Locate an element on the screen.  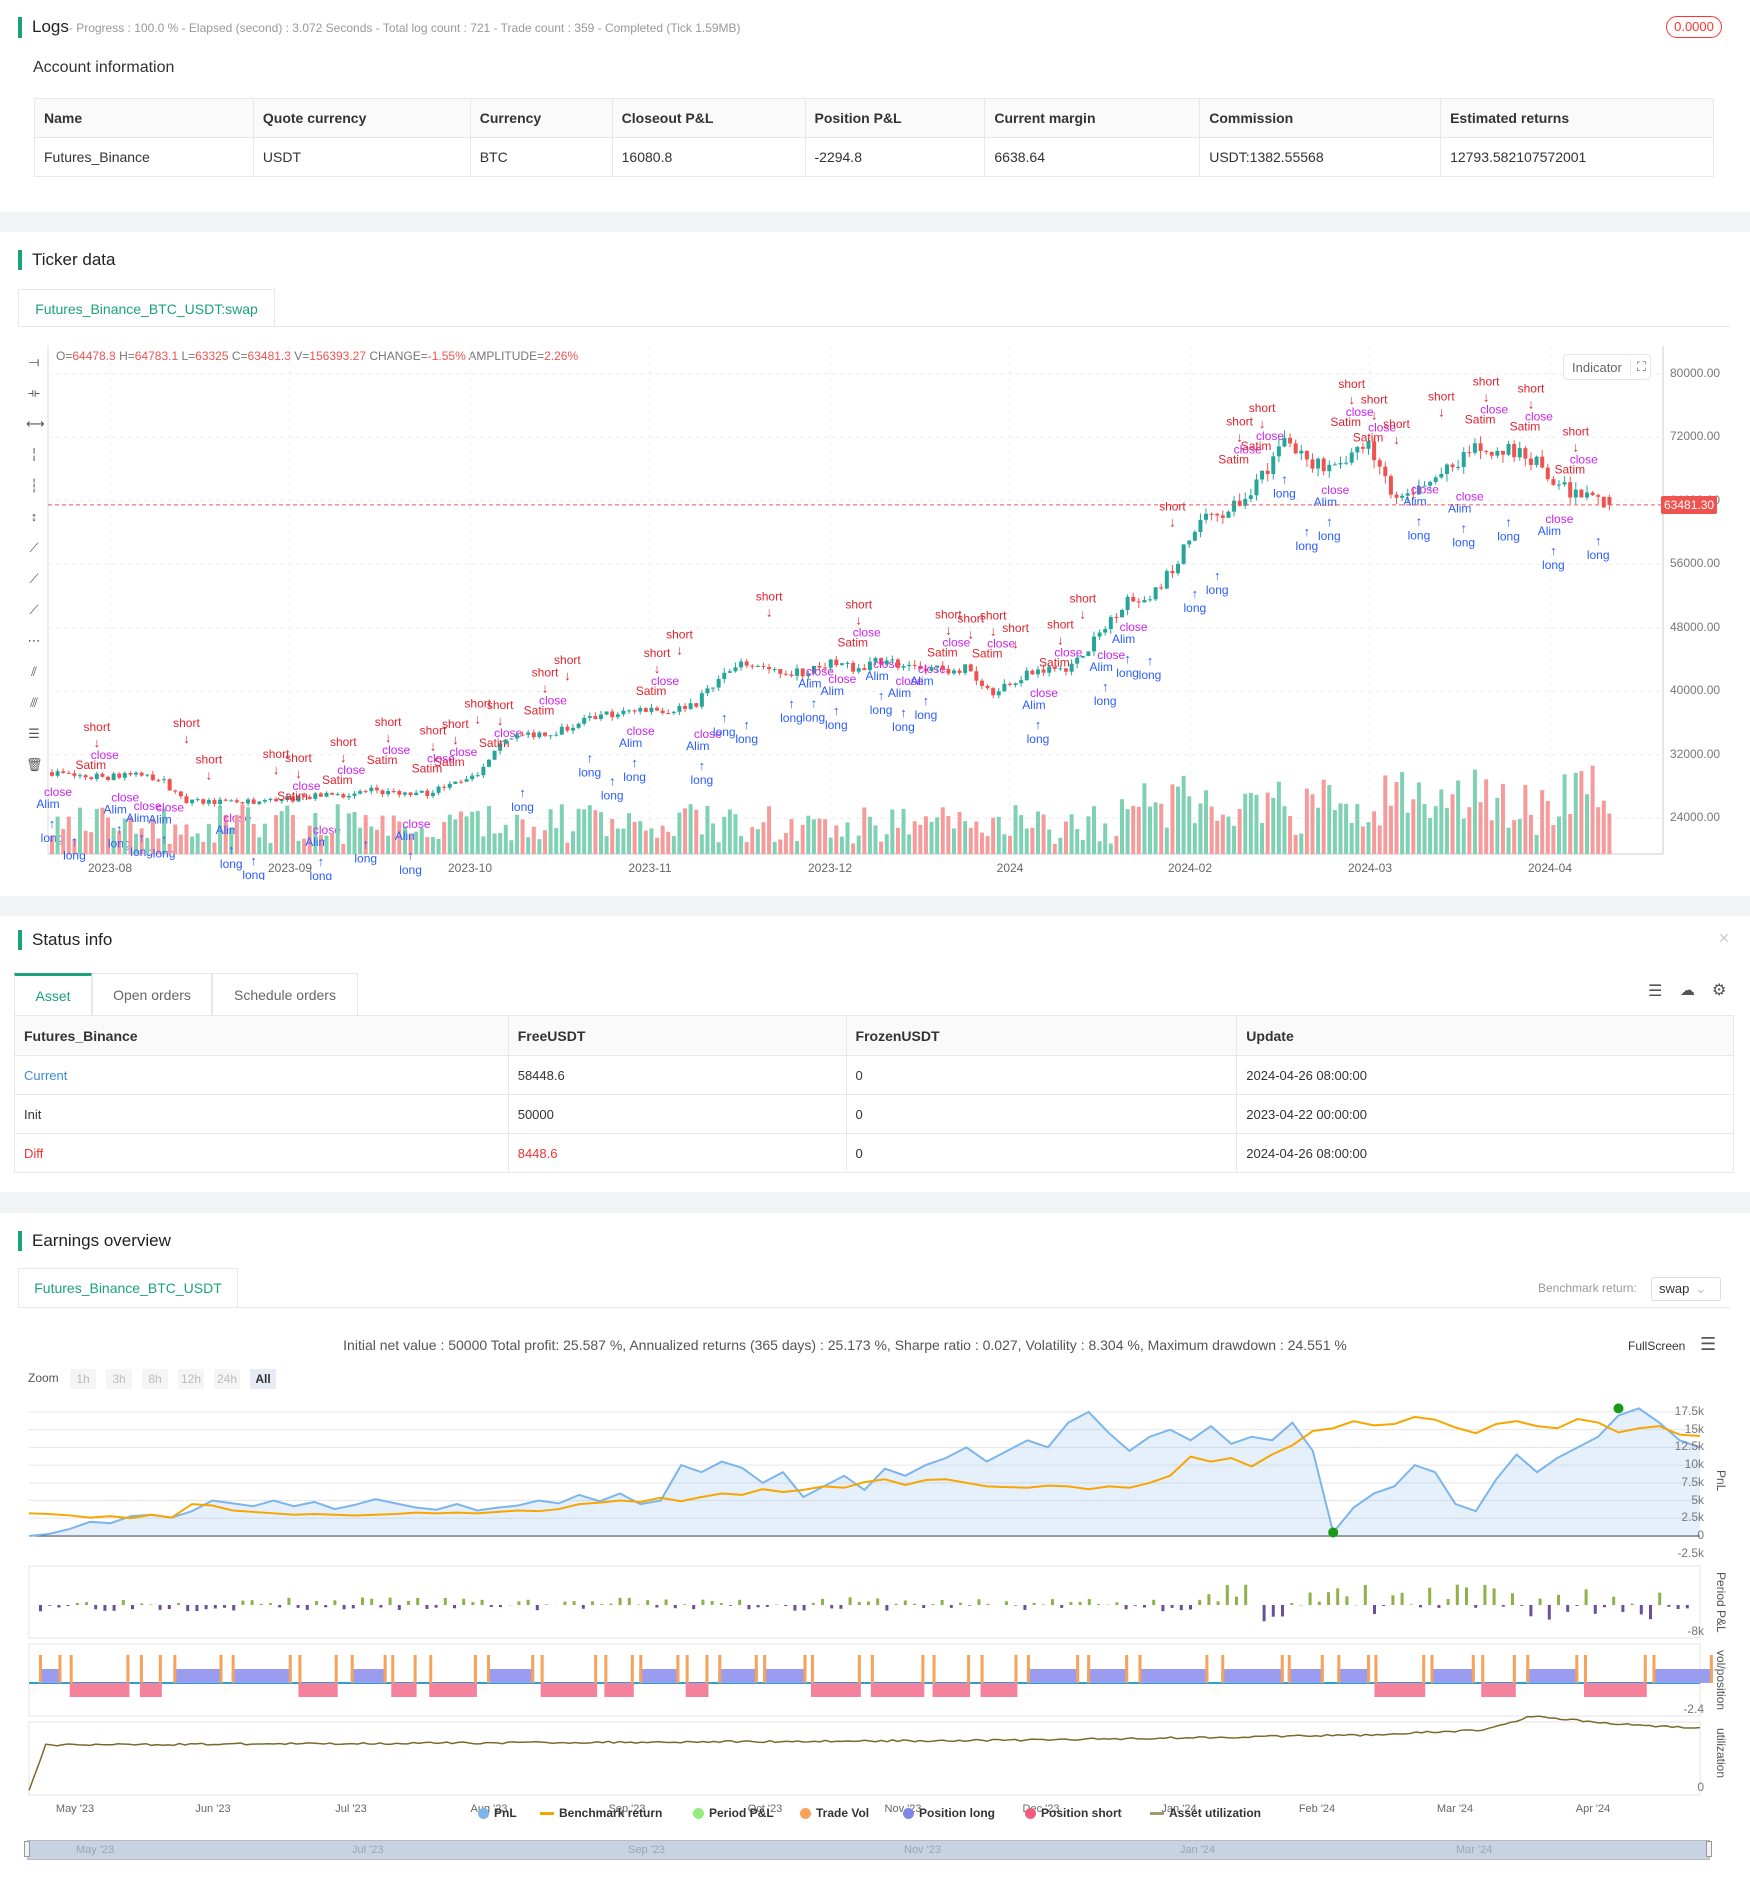
subchart-axis-title: vol/position is located at coordinates (1721, 1680).